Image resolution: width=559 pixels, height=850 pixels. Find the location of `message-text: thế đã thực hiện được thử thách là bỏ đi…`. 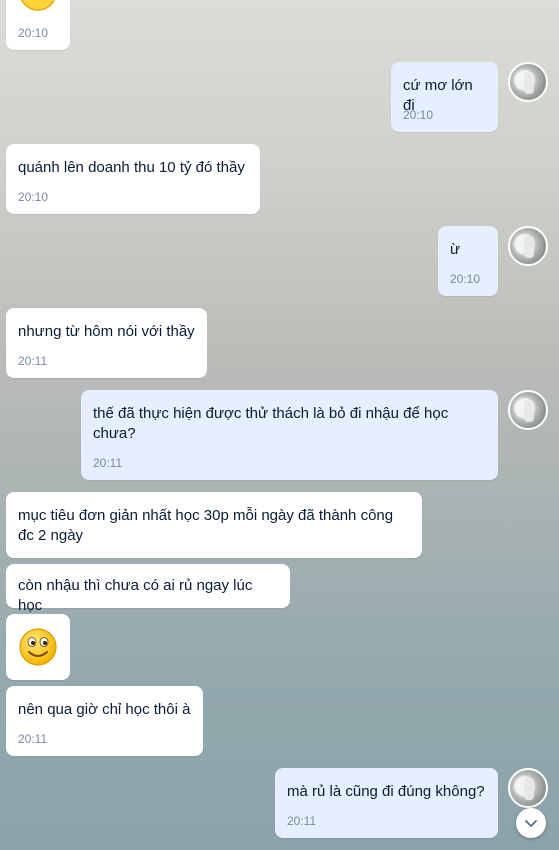

message-text: thế đã thực hiện được thử thách là bỏ đi… is located at coordinates (271, 423).